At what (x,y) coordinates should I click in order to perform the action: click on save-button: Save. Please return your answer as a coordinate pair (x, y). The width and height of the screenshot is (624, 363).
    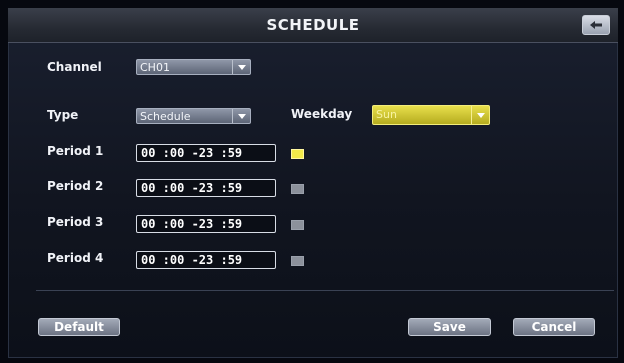
    Looking at the image, I should click on (449, 327).